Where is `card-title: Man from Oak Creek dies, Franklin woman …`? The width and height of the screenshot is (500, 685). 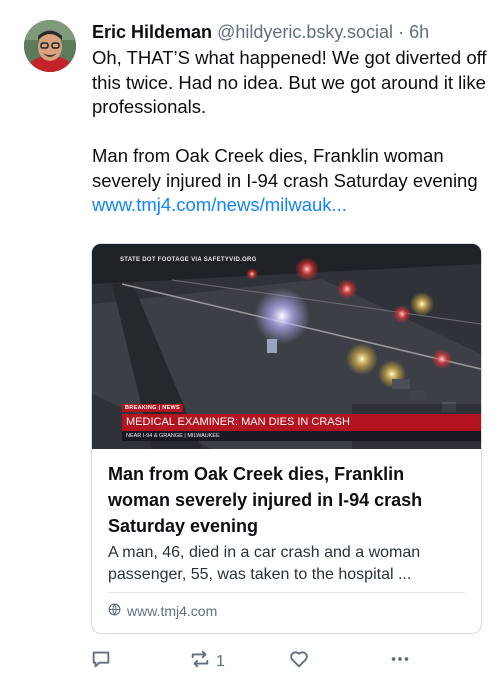 card-title: Man from Oak Creek dies, Franklin woman … is located at coordinates (265, 500).